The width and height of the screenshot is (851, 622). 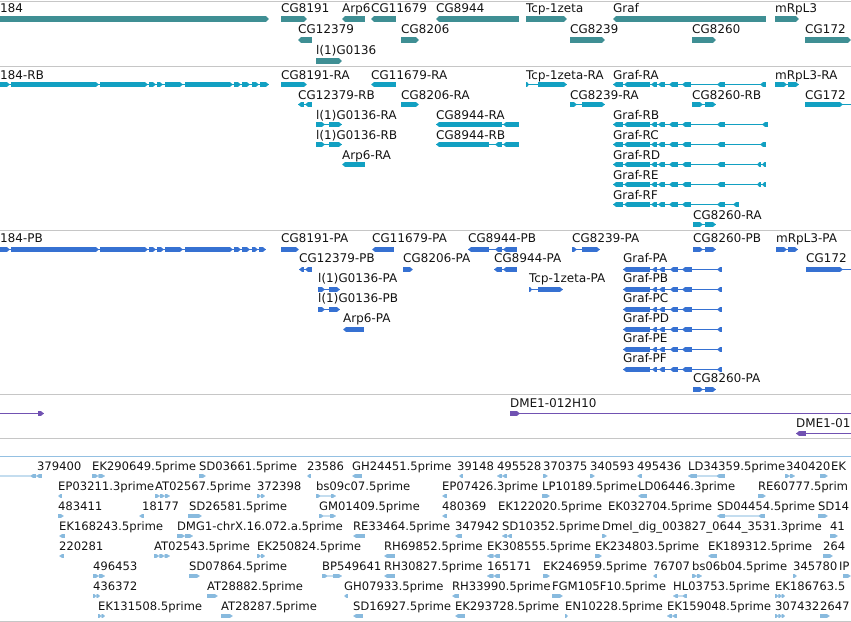 I want to click on est-label: SD14, so click(x=834, y=506).